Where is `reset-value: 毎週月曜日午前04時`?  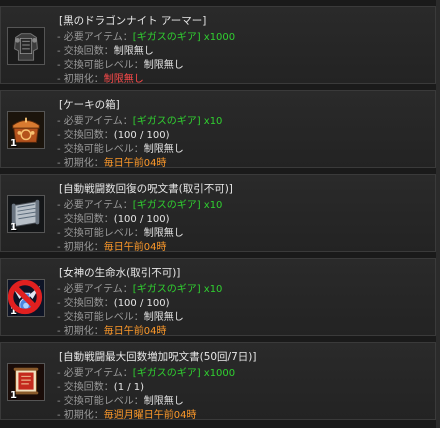
reset-value: 毎週月曜日午前04時 is located at coordinates (150, 415).